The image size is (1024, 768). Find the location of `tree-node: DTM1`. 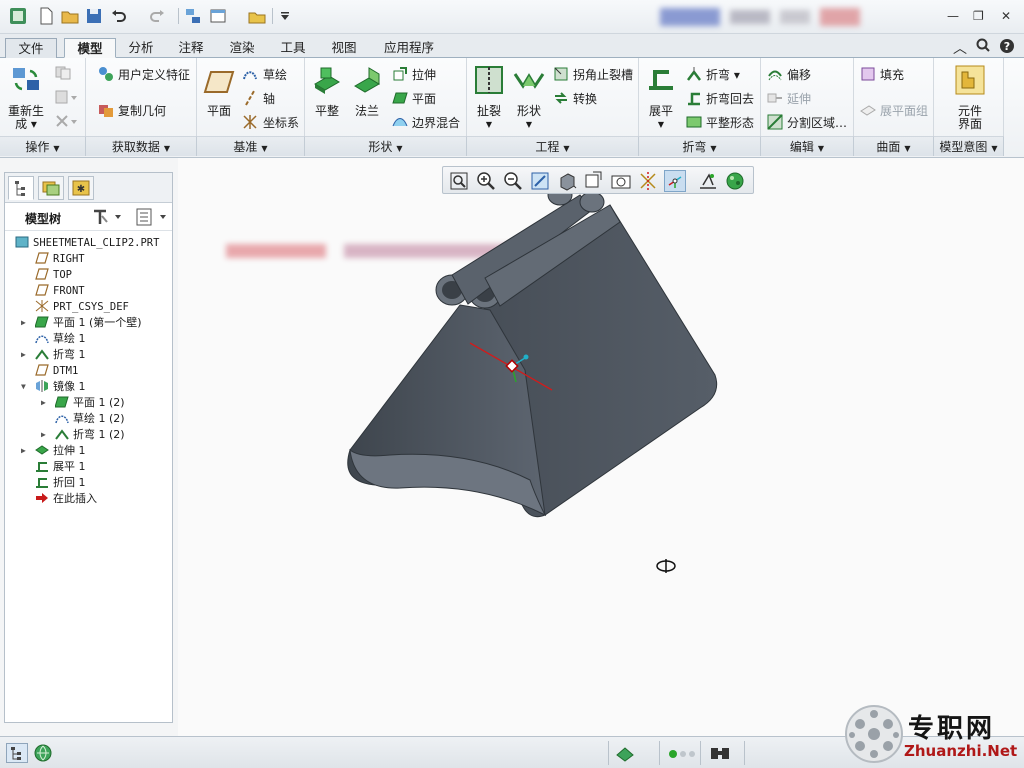

tree-node: DTM1 is located at coordinates (56, 371).